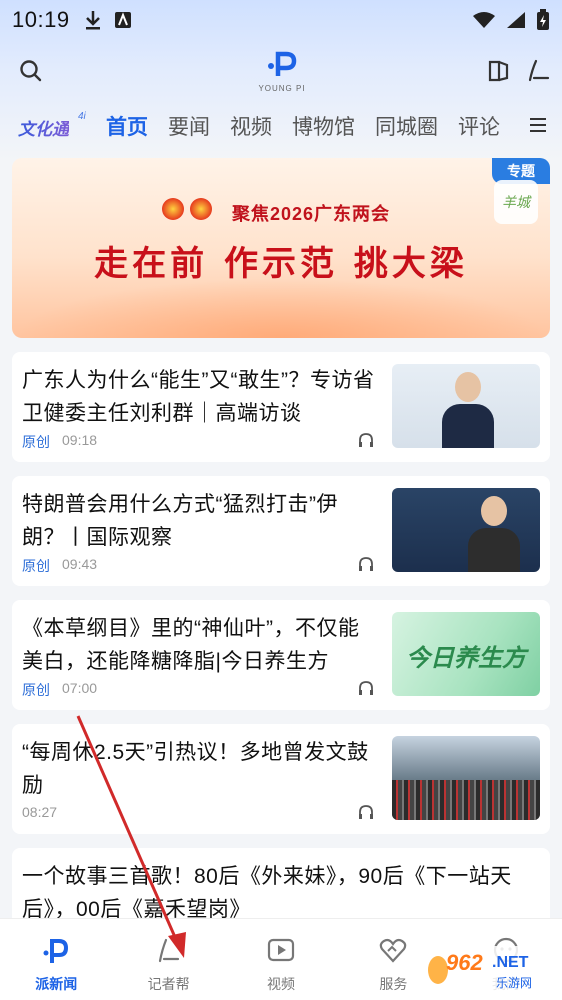  Describe the element at coordinates (191, 645) in the screenshot. I see `article-title: 《本草纲目》里的“神仙叶”，不仅能美白，还能降糖降脂|今日养生方` at that location.